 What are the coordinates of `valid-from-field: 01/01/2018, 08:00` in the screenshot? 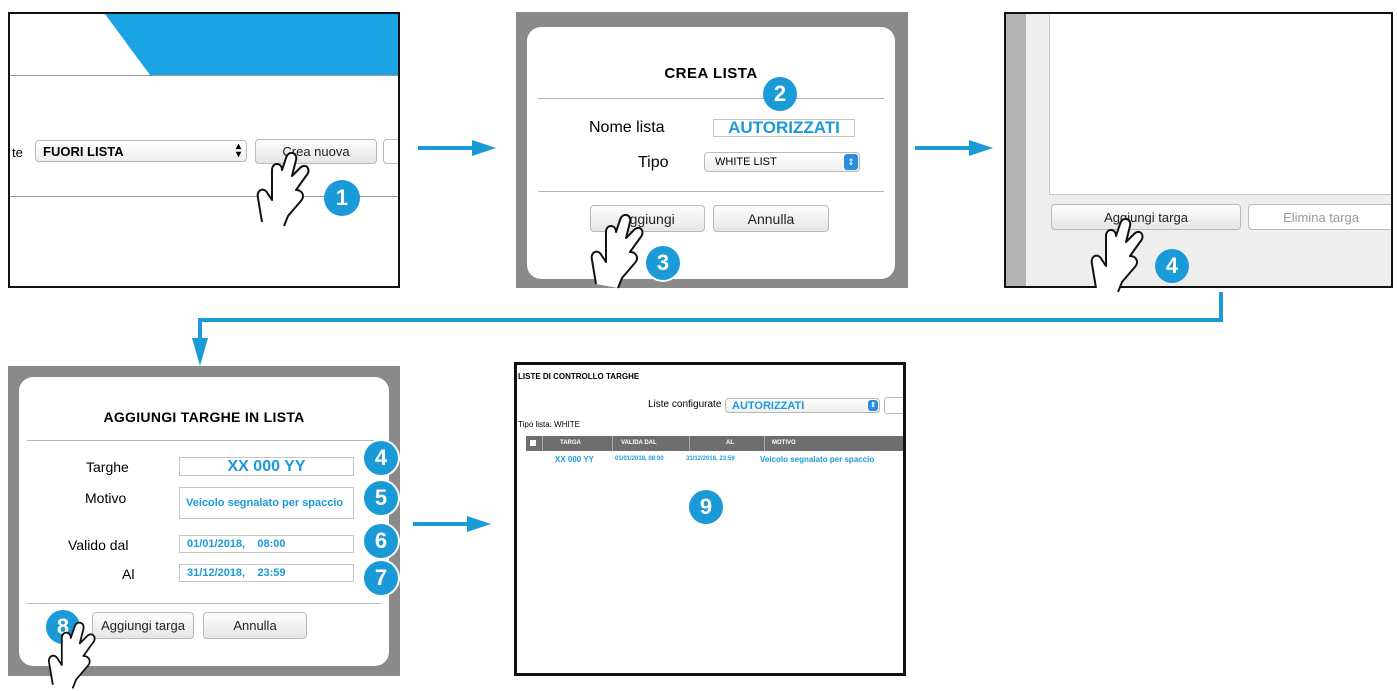 It's located at (266, 544).